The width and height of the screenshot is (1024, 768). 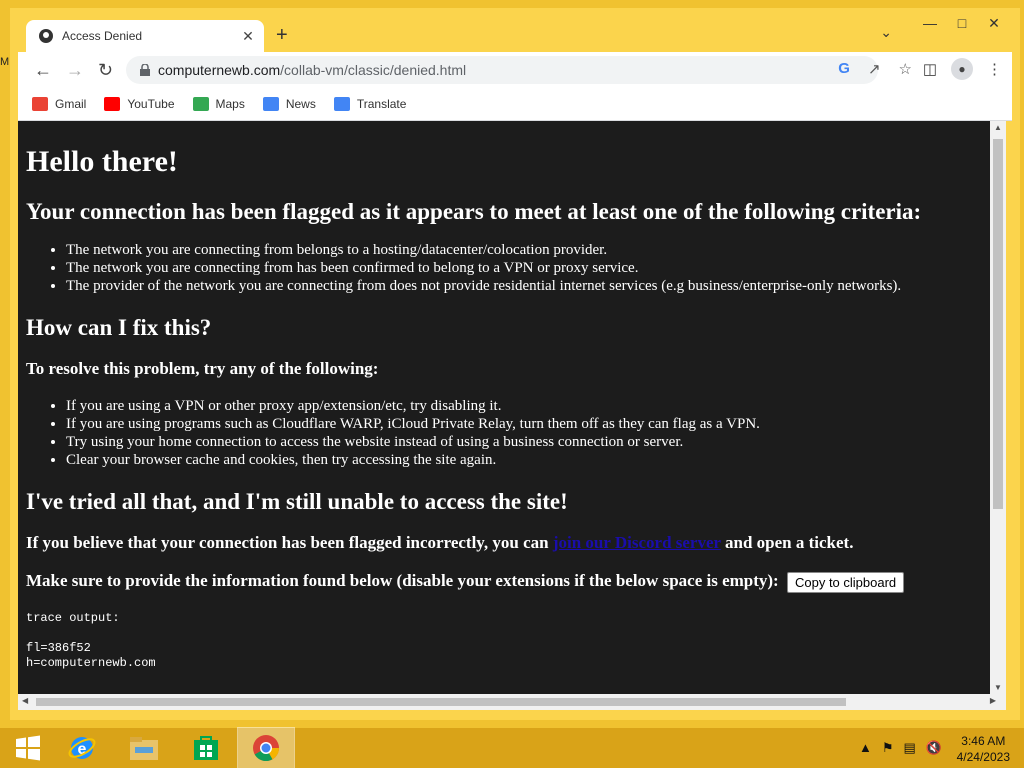 I want to click on toolbar-right: ◫ ● ⋮, so click(x=962, y=69).